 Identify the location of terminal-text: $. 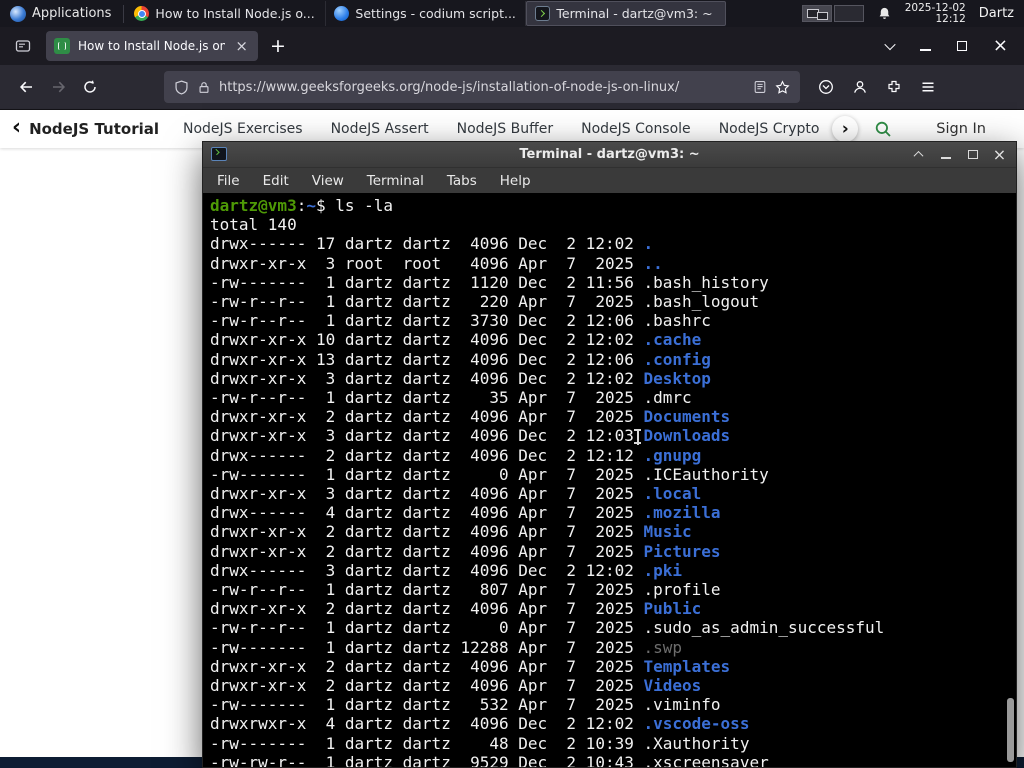
(325, 205).